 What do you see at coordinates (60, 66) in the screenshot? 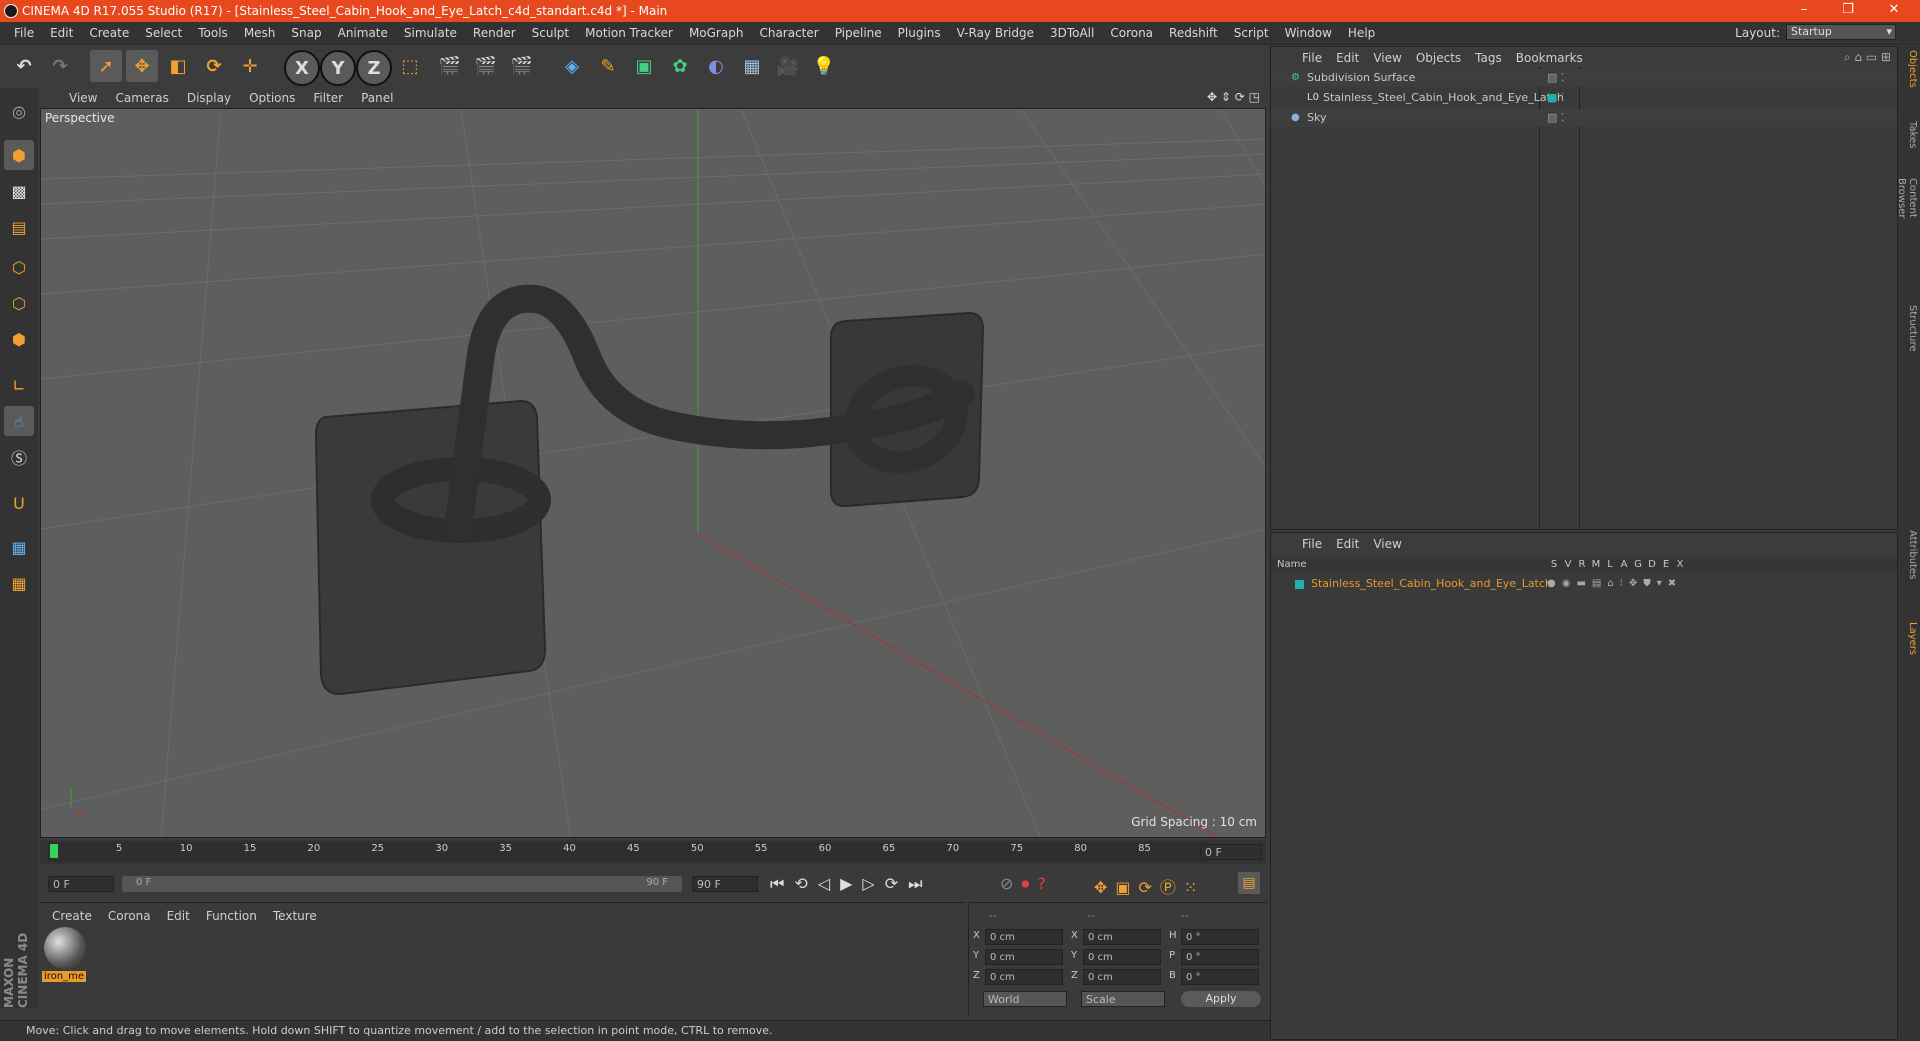
I see `redo-icon: ↷` at bounding box center [60, 66].